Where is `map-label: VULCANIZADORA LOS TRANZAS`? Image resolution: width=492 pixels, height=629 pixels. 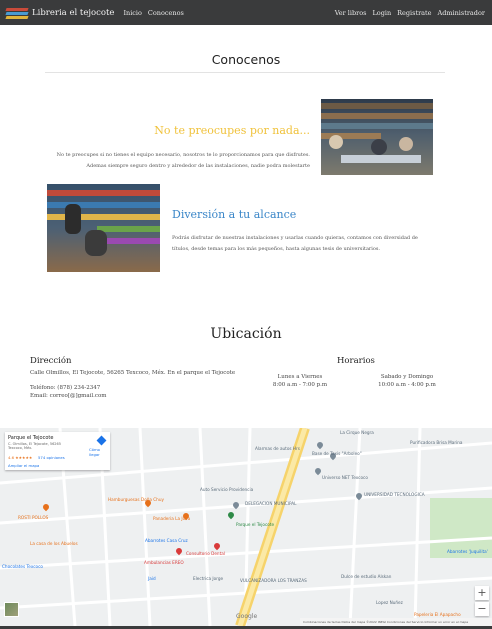 map-label: VULCANIZADORA LOS TRANZAS is located at coordinates (273, 580).